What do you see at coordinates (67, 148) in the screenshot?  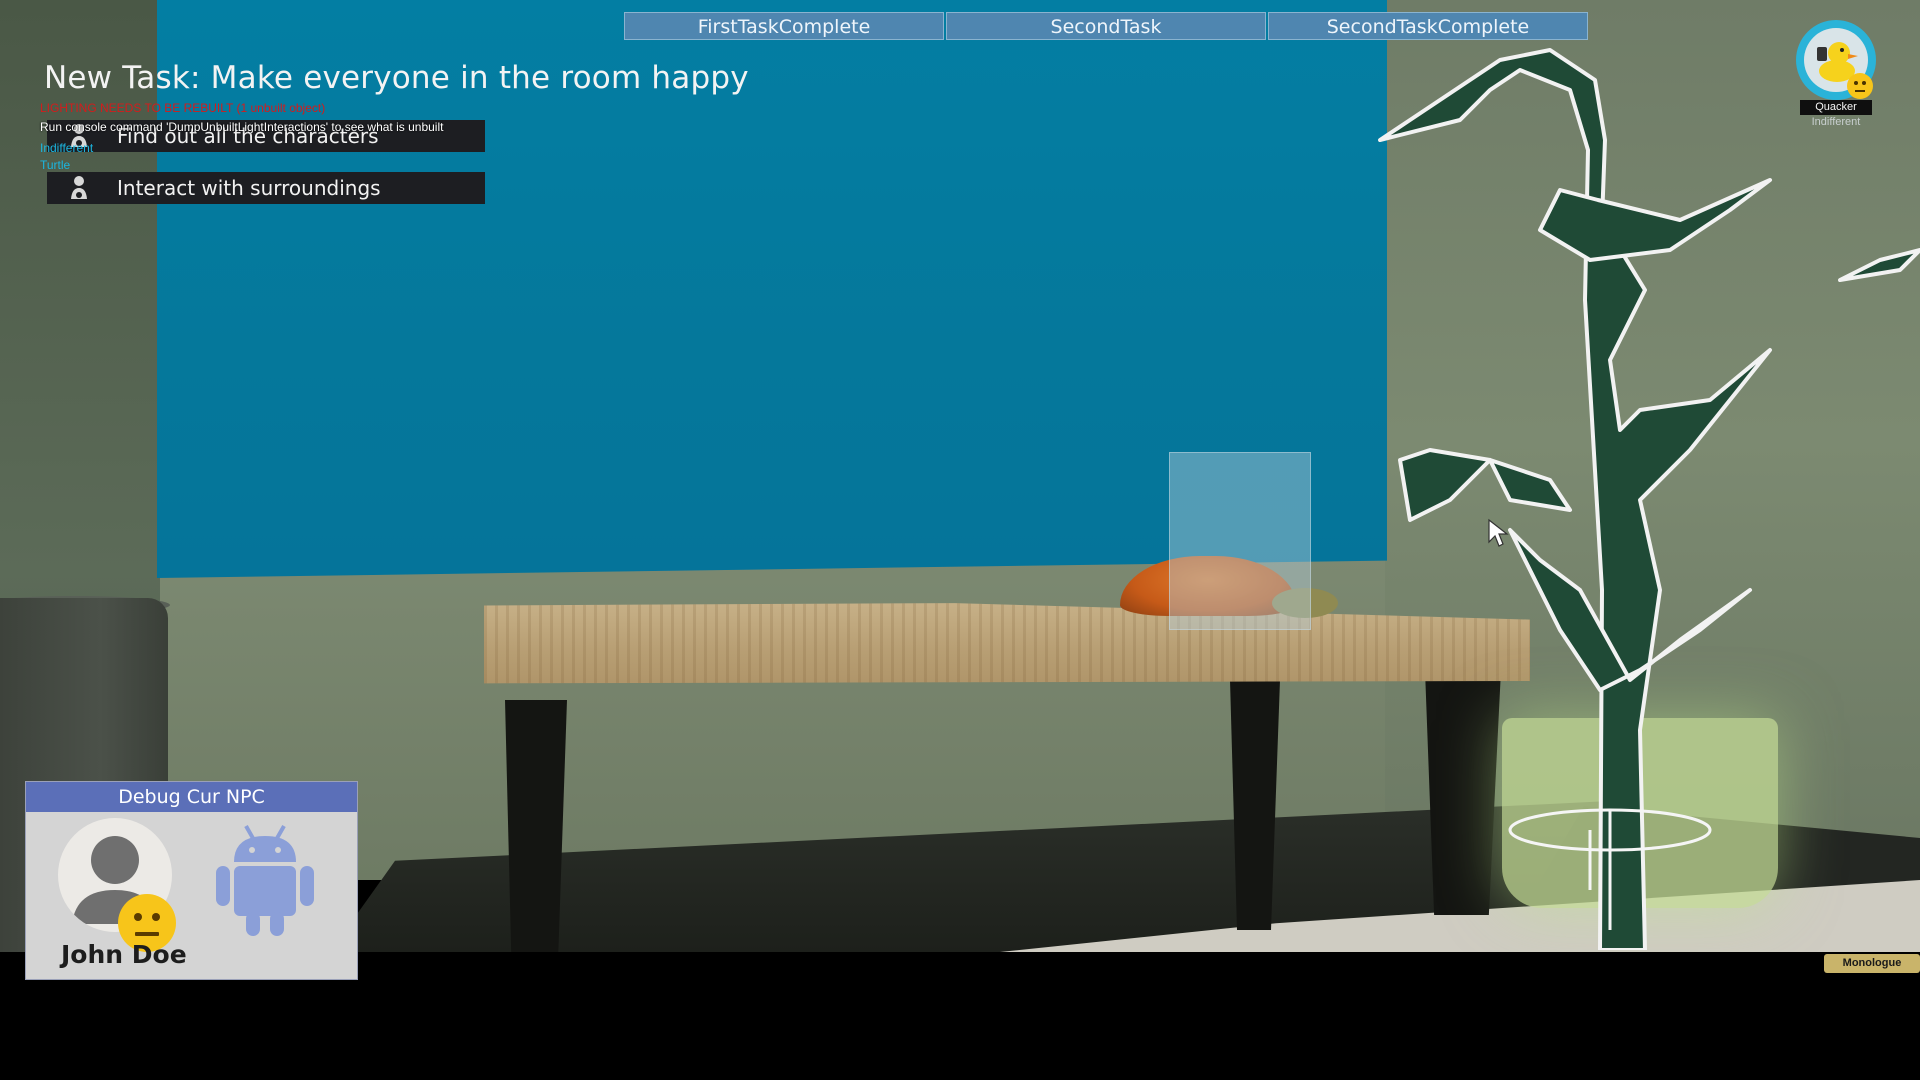 I see `debug-mood: Indifferent` at bounding box center [67, 148].